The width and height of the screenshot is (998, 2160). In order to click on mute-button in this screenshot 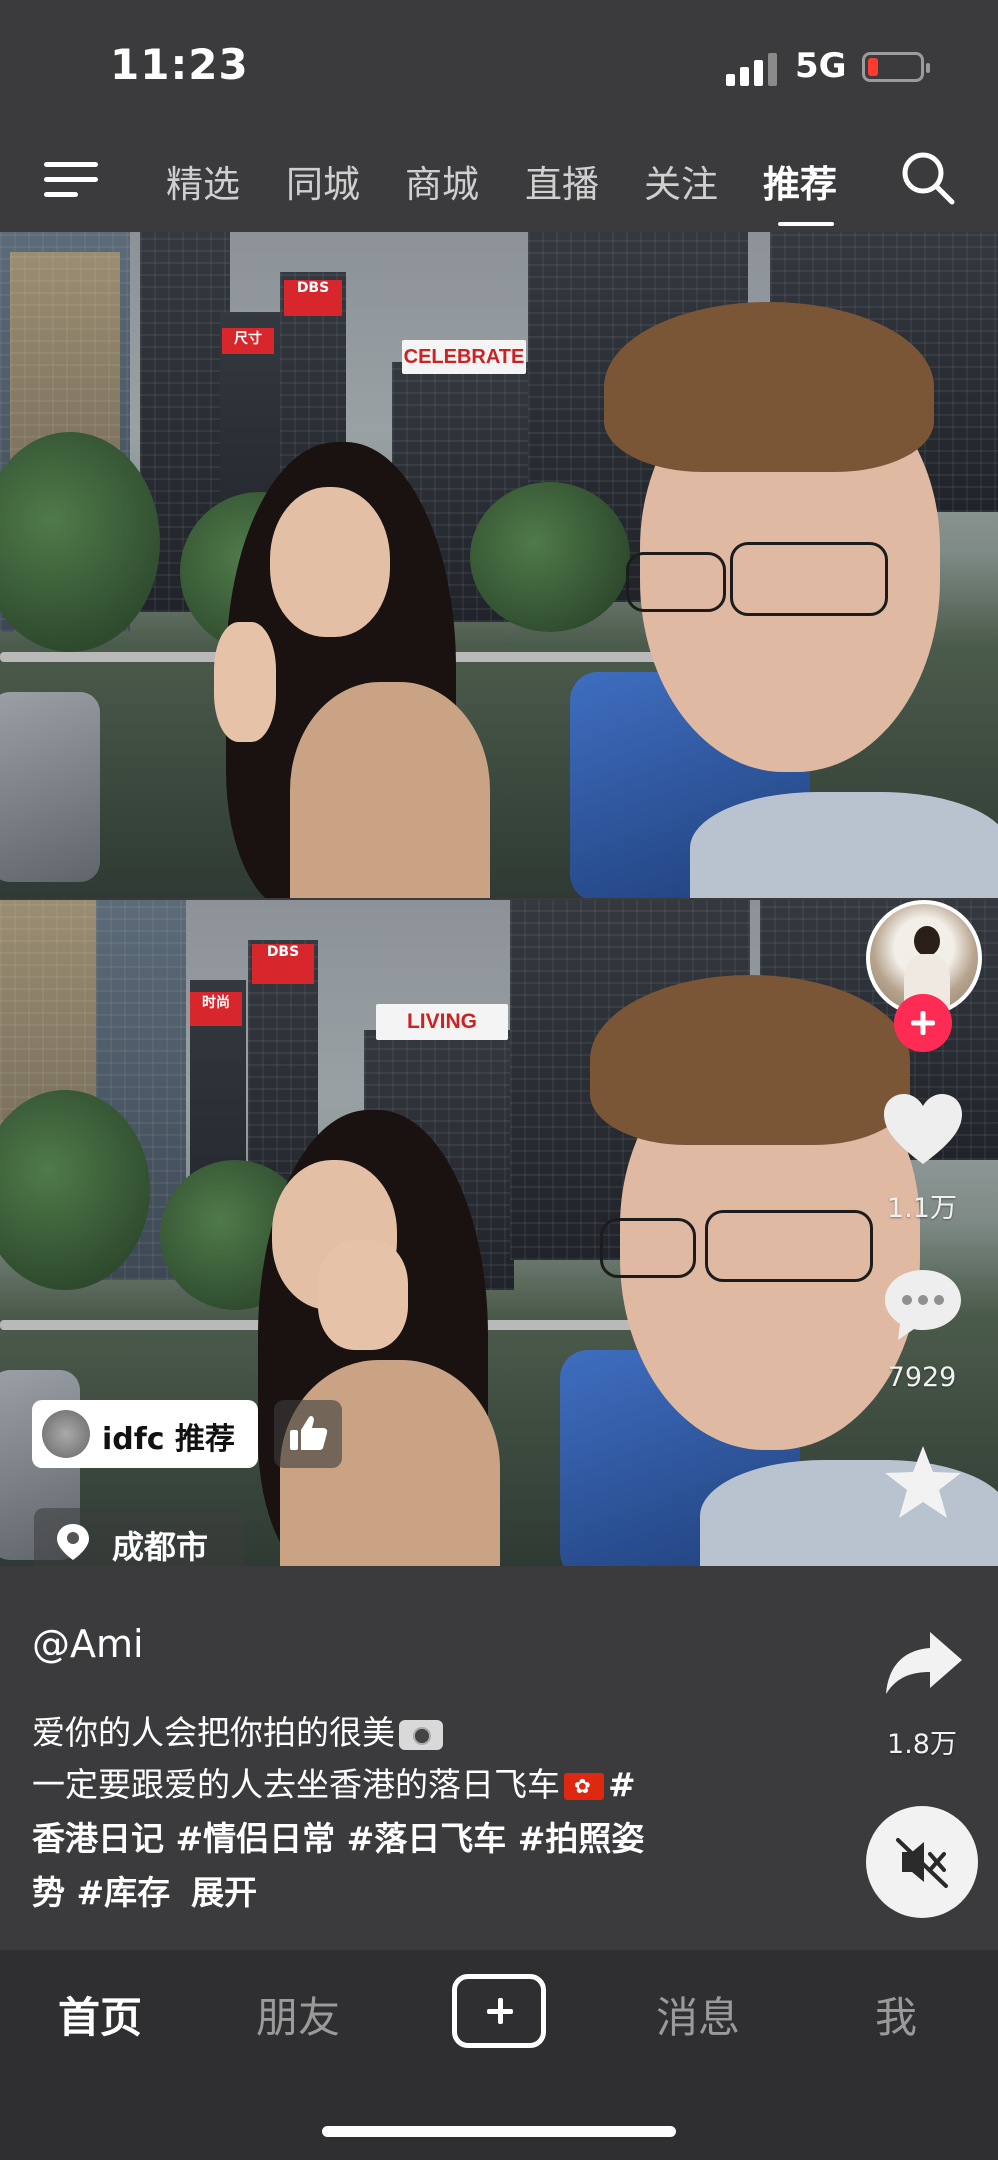, I will do `click(922, 1862)`.